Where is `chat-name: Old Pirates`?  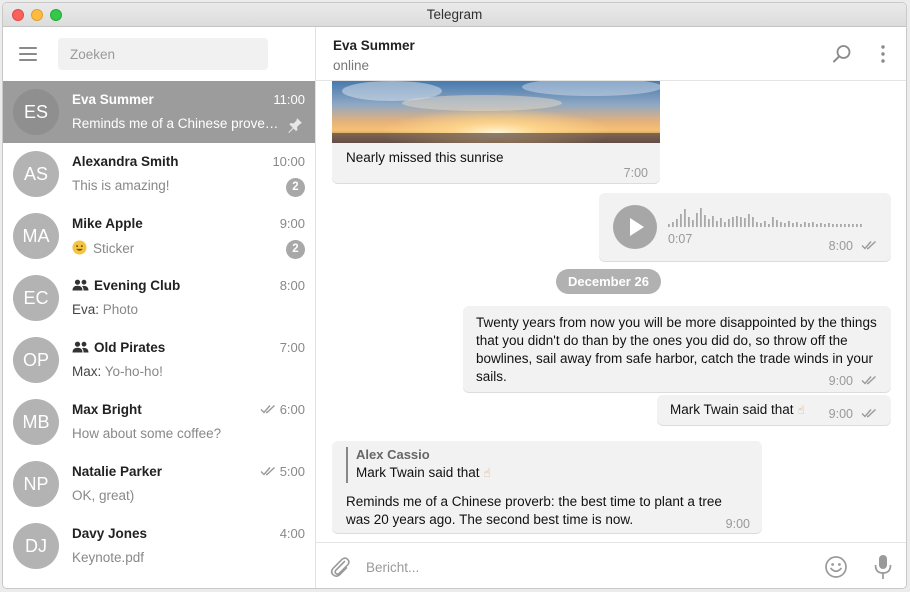 chat-name: Old Pirates is located at coordinates (118, 347).